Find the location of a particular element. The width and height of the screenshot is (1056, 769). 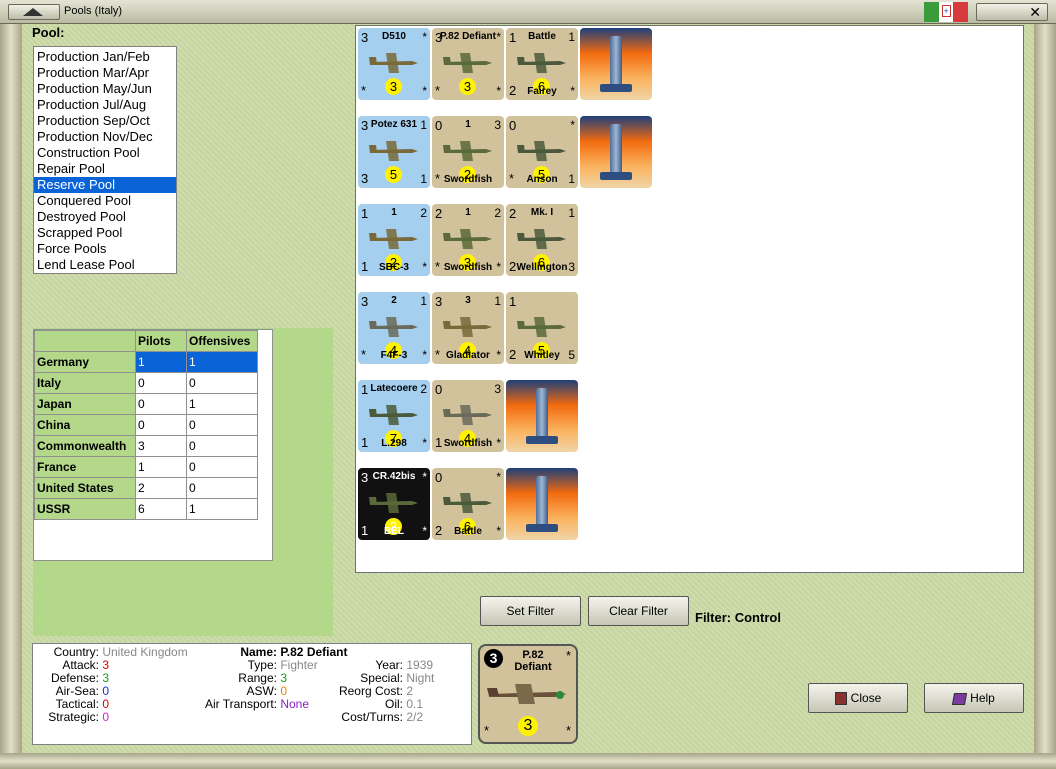

air-unit-counter: 3 Potez 631 1 5 3 1 is located at coordinates (394, 152).